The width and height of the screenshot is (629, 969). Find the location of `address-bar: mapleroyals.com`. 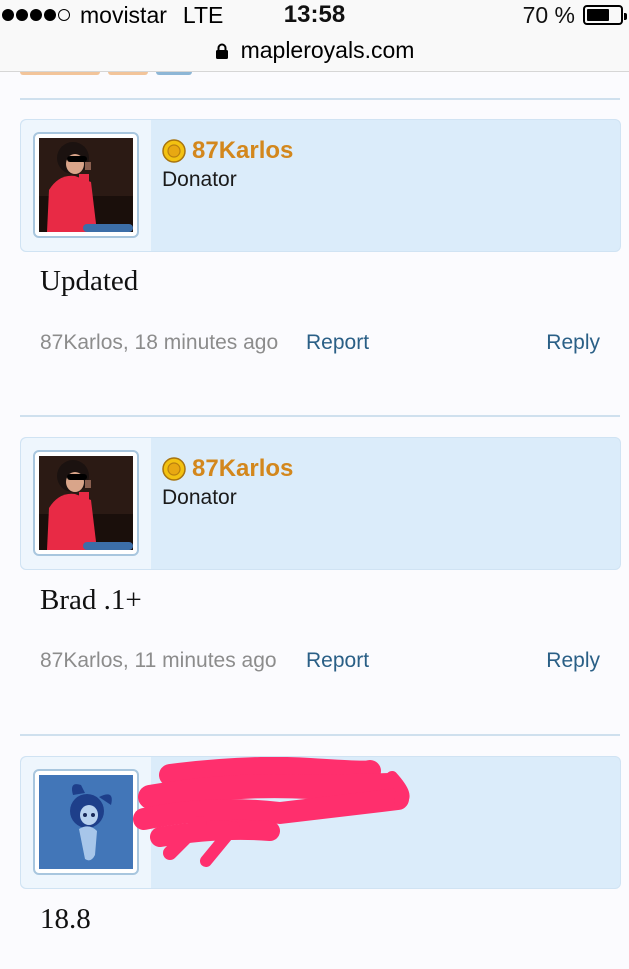

address-bar: mapleroyals.com is located at coordinates (314, 51).